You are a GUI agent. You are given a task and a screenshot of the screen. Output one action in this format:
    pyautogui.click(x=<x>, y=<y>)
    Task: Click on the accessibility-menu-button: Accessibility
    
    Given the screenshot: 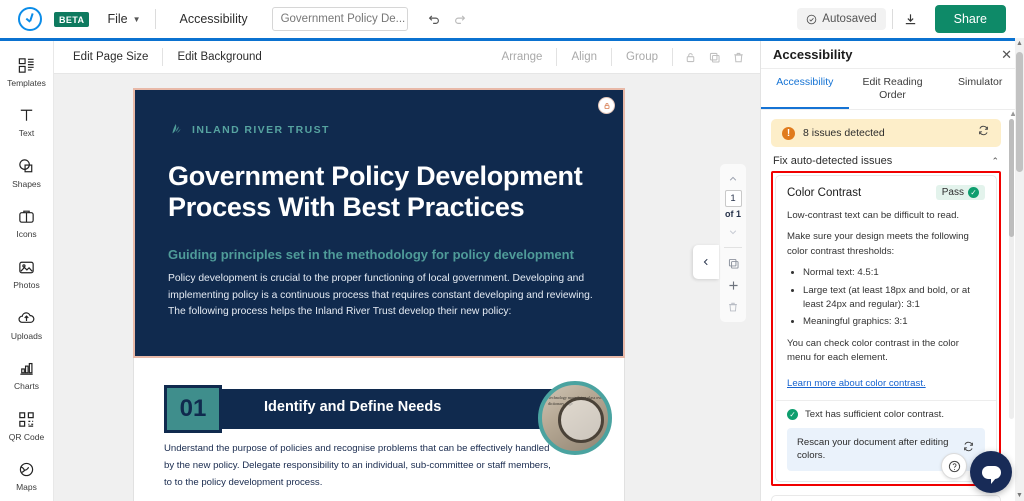 What is the action you would take?
    pyautogui.click(x=214, y=19)
    